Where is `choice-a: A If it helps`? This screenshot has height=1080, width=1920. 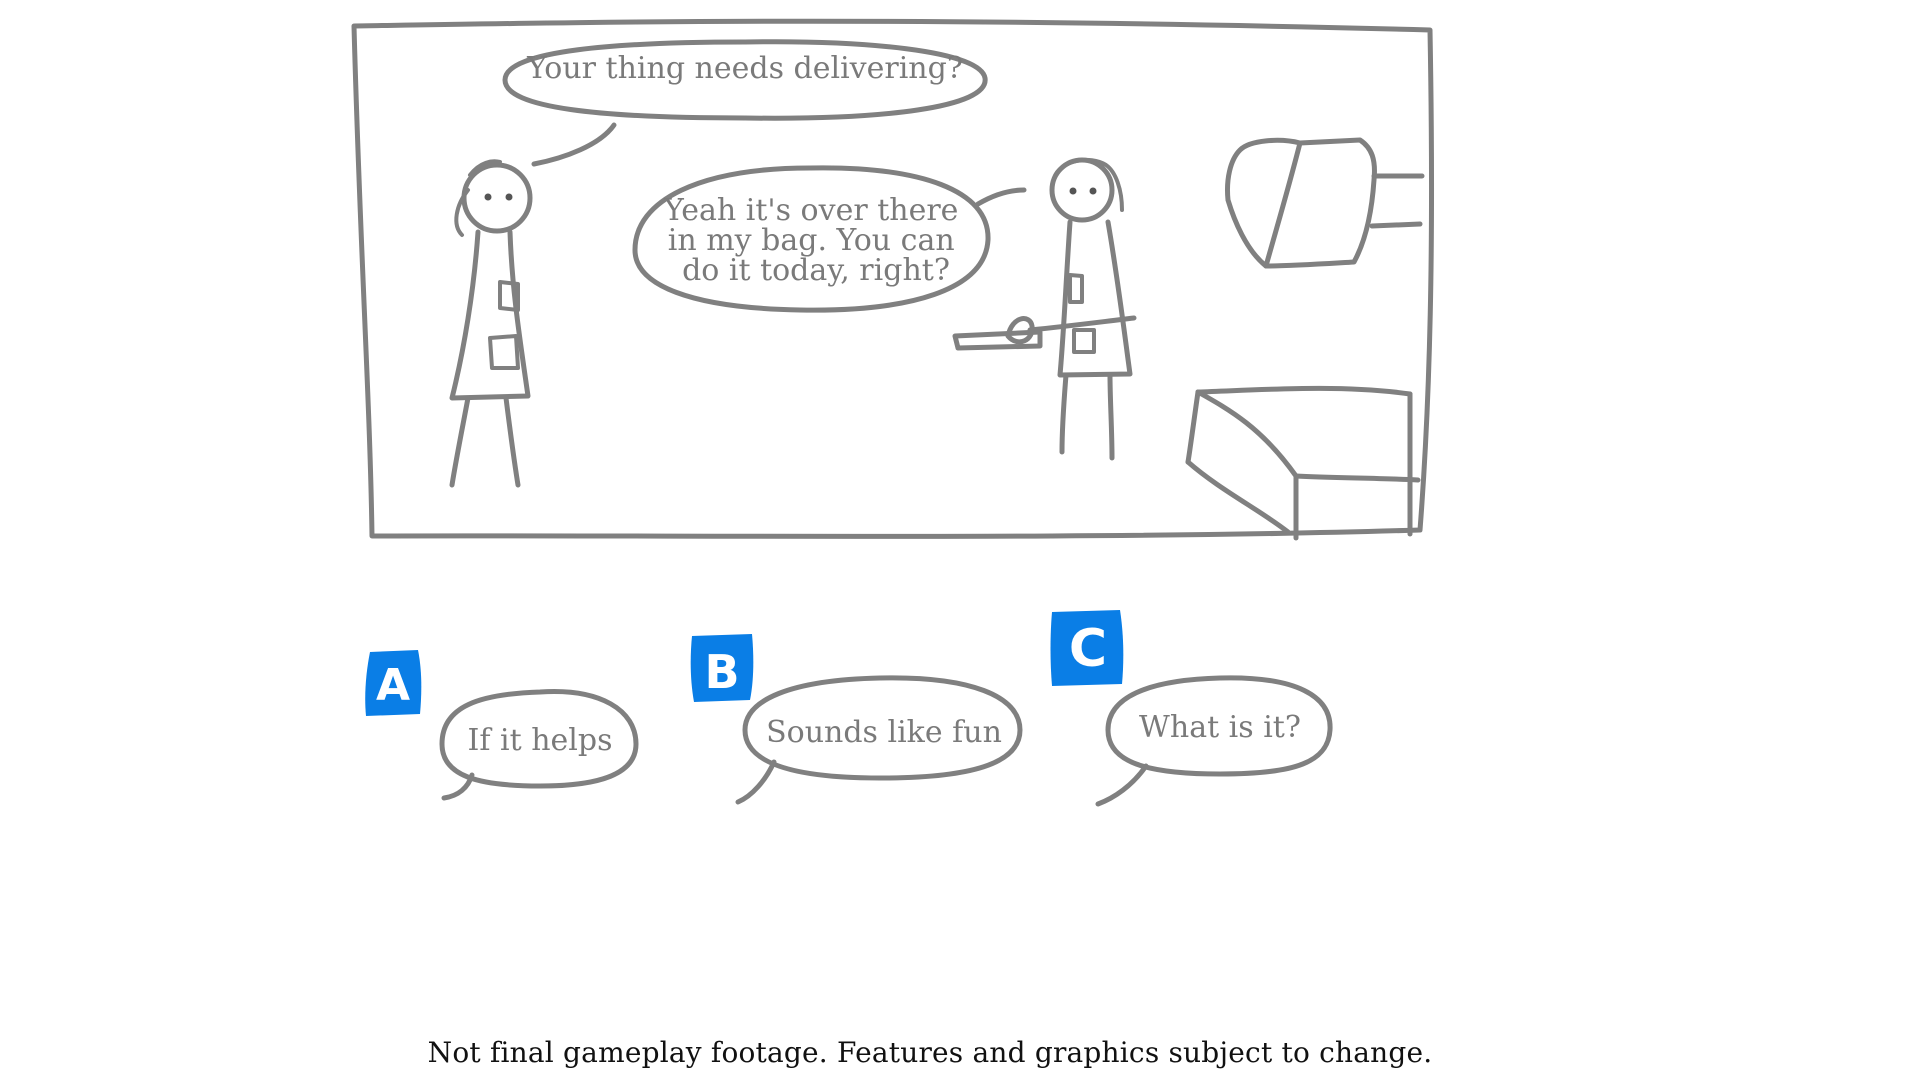
choice-a: A If it helps is located at coordinates (502, 725).